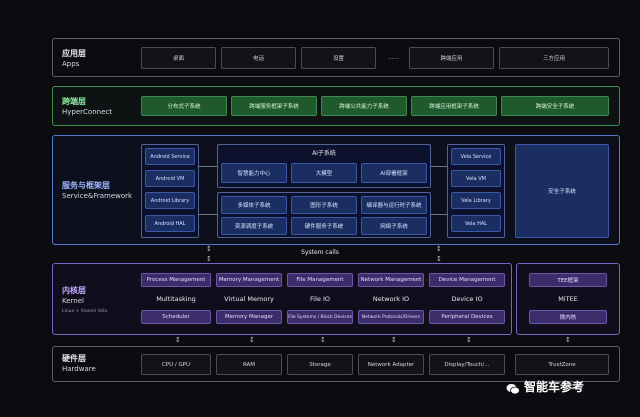 The image size is (640, 417). What do you see at coordinates (476, 223) in the screenshot?
I see `vela-hal: Vela HAL` at bounding box center [476, 223].